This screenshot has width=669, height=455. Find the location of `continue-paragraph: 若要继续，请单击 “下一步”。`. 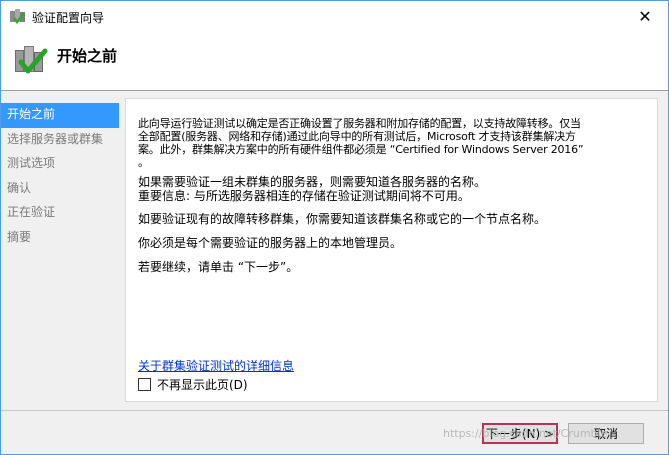

continue-paragraph: 若要继续，请单击 “下一步”。 is located at coordinates (218, 267).